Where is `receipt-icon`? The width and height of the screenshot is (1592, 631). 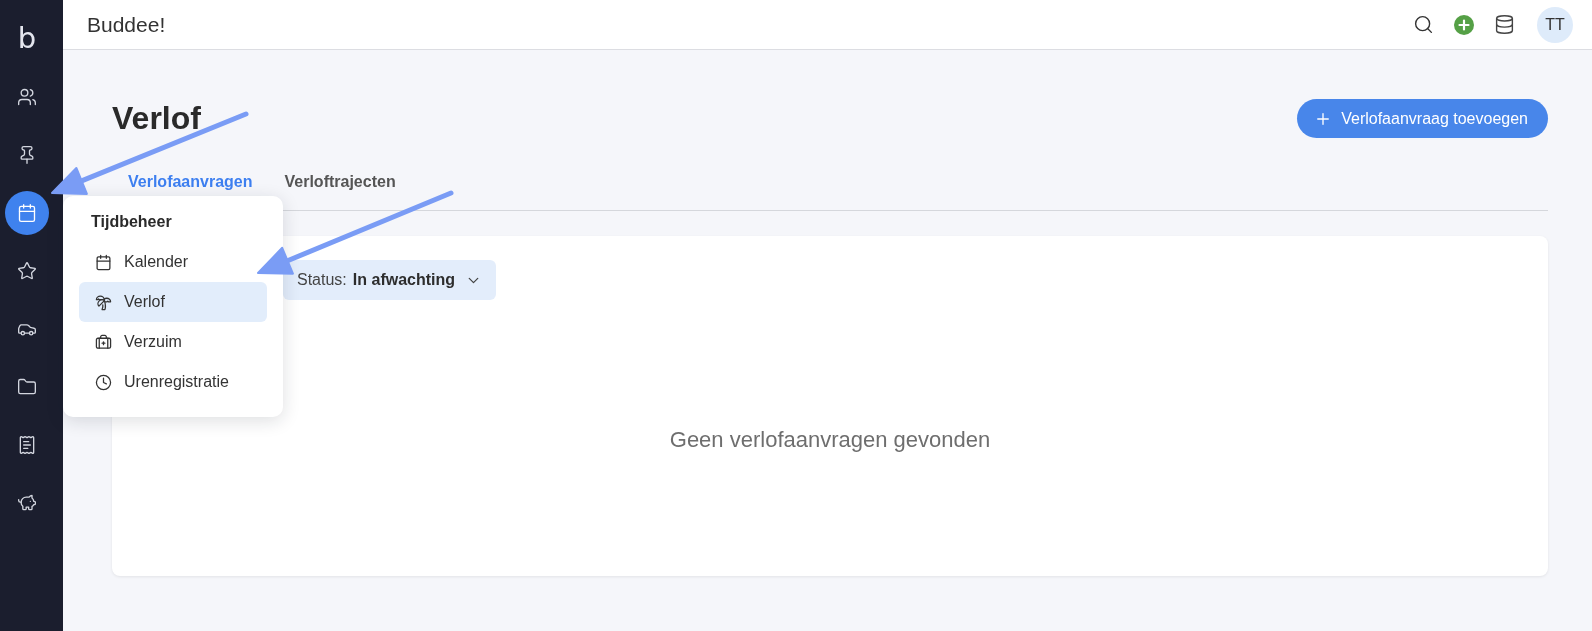 receipt-icon is located at coordinates (27, 445).